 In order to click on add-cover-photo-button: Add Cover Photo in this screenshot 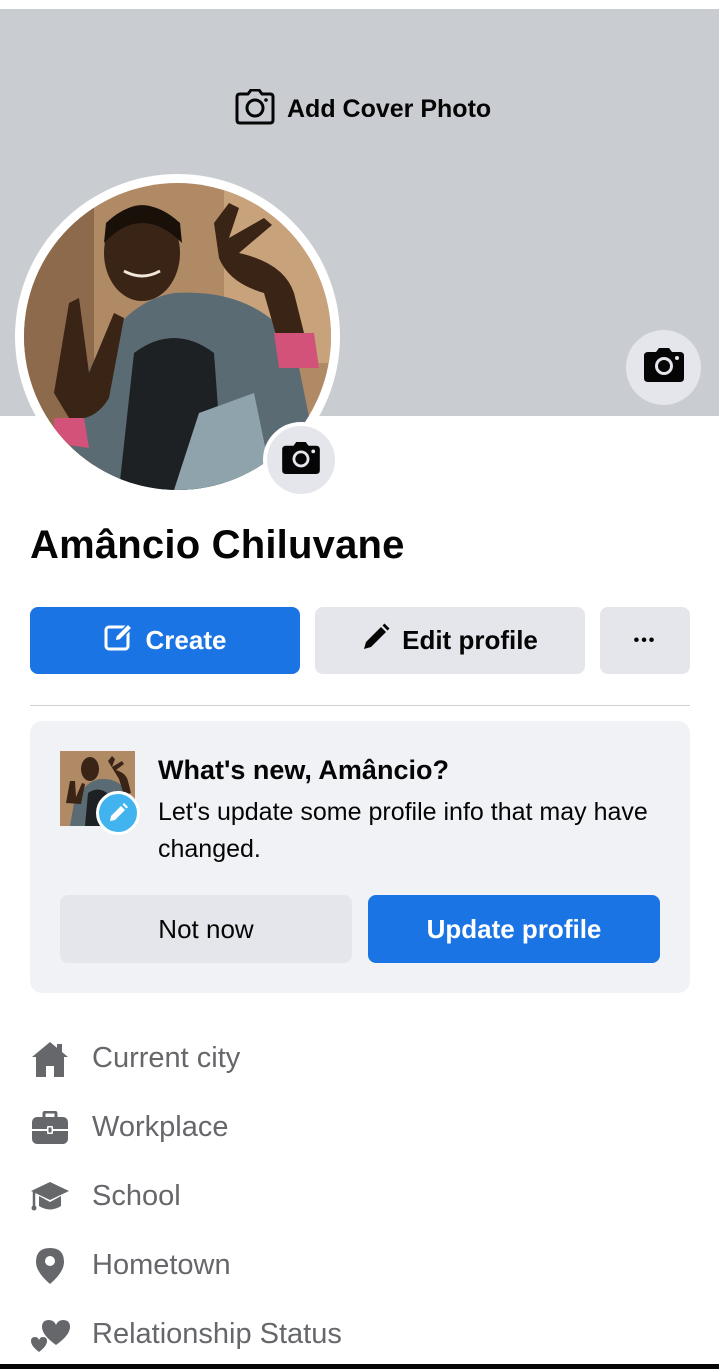, I will do `click(363, 109)`.